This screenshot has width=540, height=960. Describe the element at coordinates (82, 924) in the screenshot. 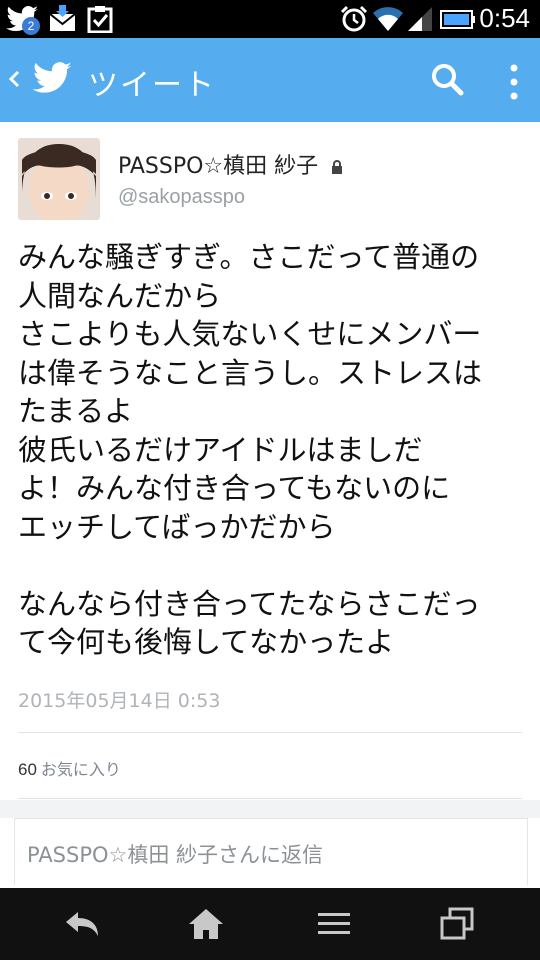

I see `back-arrow-icon` at that location.